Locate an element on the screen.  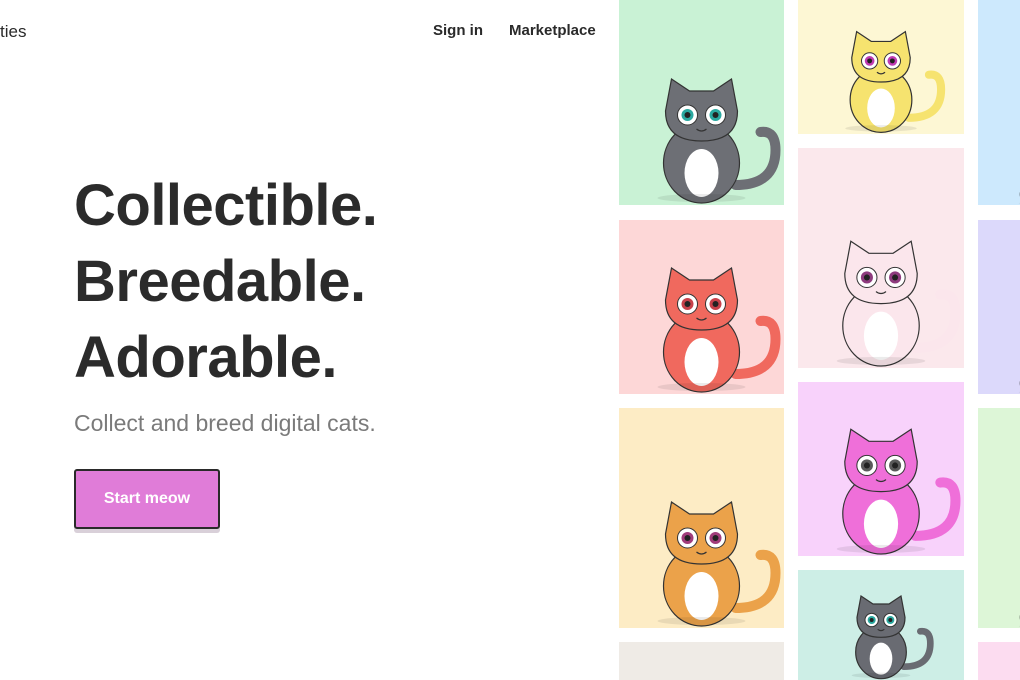
blue-tile-icon is located at coordinates (1019, 197).